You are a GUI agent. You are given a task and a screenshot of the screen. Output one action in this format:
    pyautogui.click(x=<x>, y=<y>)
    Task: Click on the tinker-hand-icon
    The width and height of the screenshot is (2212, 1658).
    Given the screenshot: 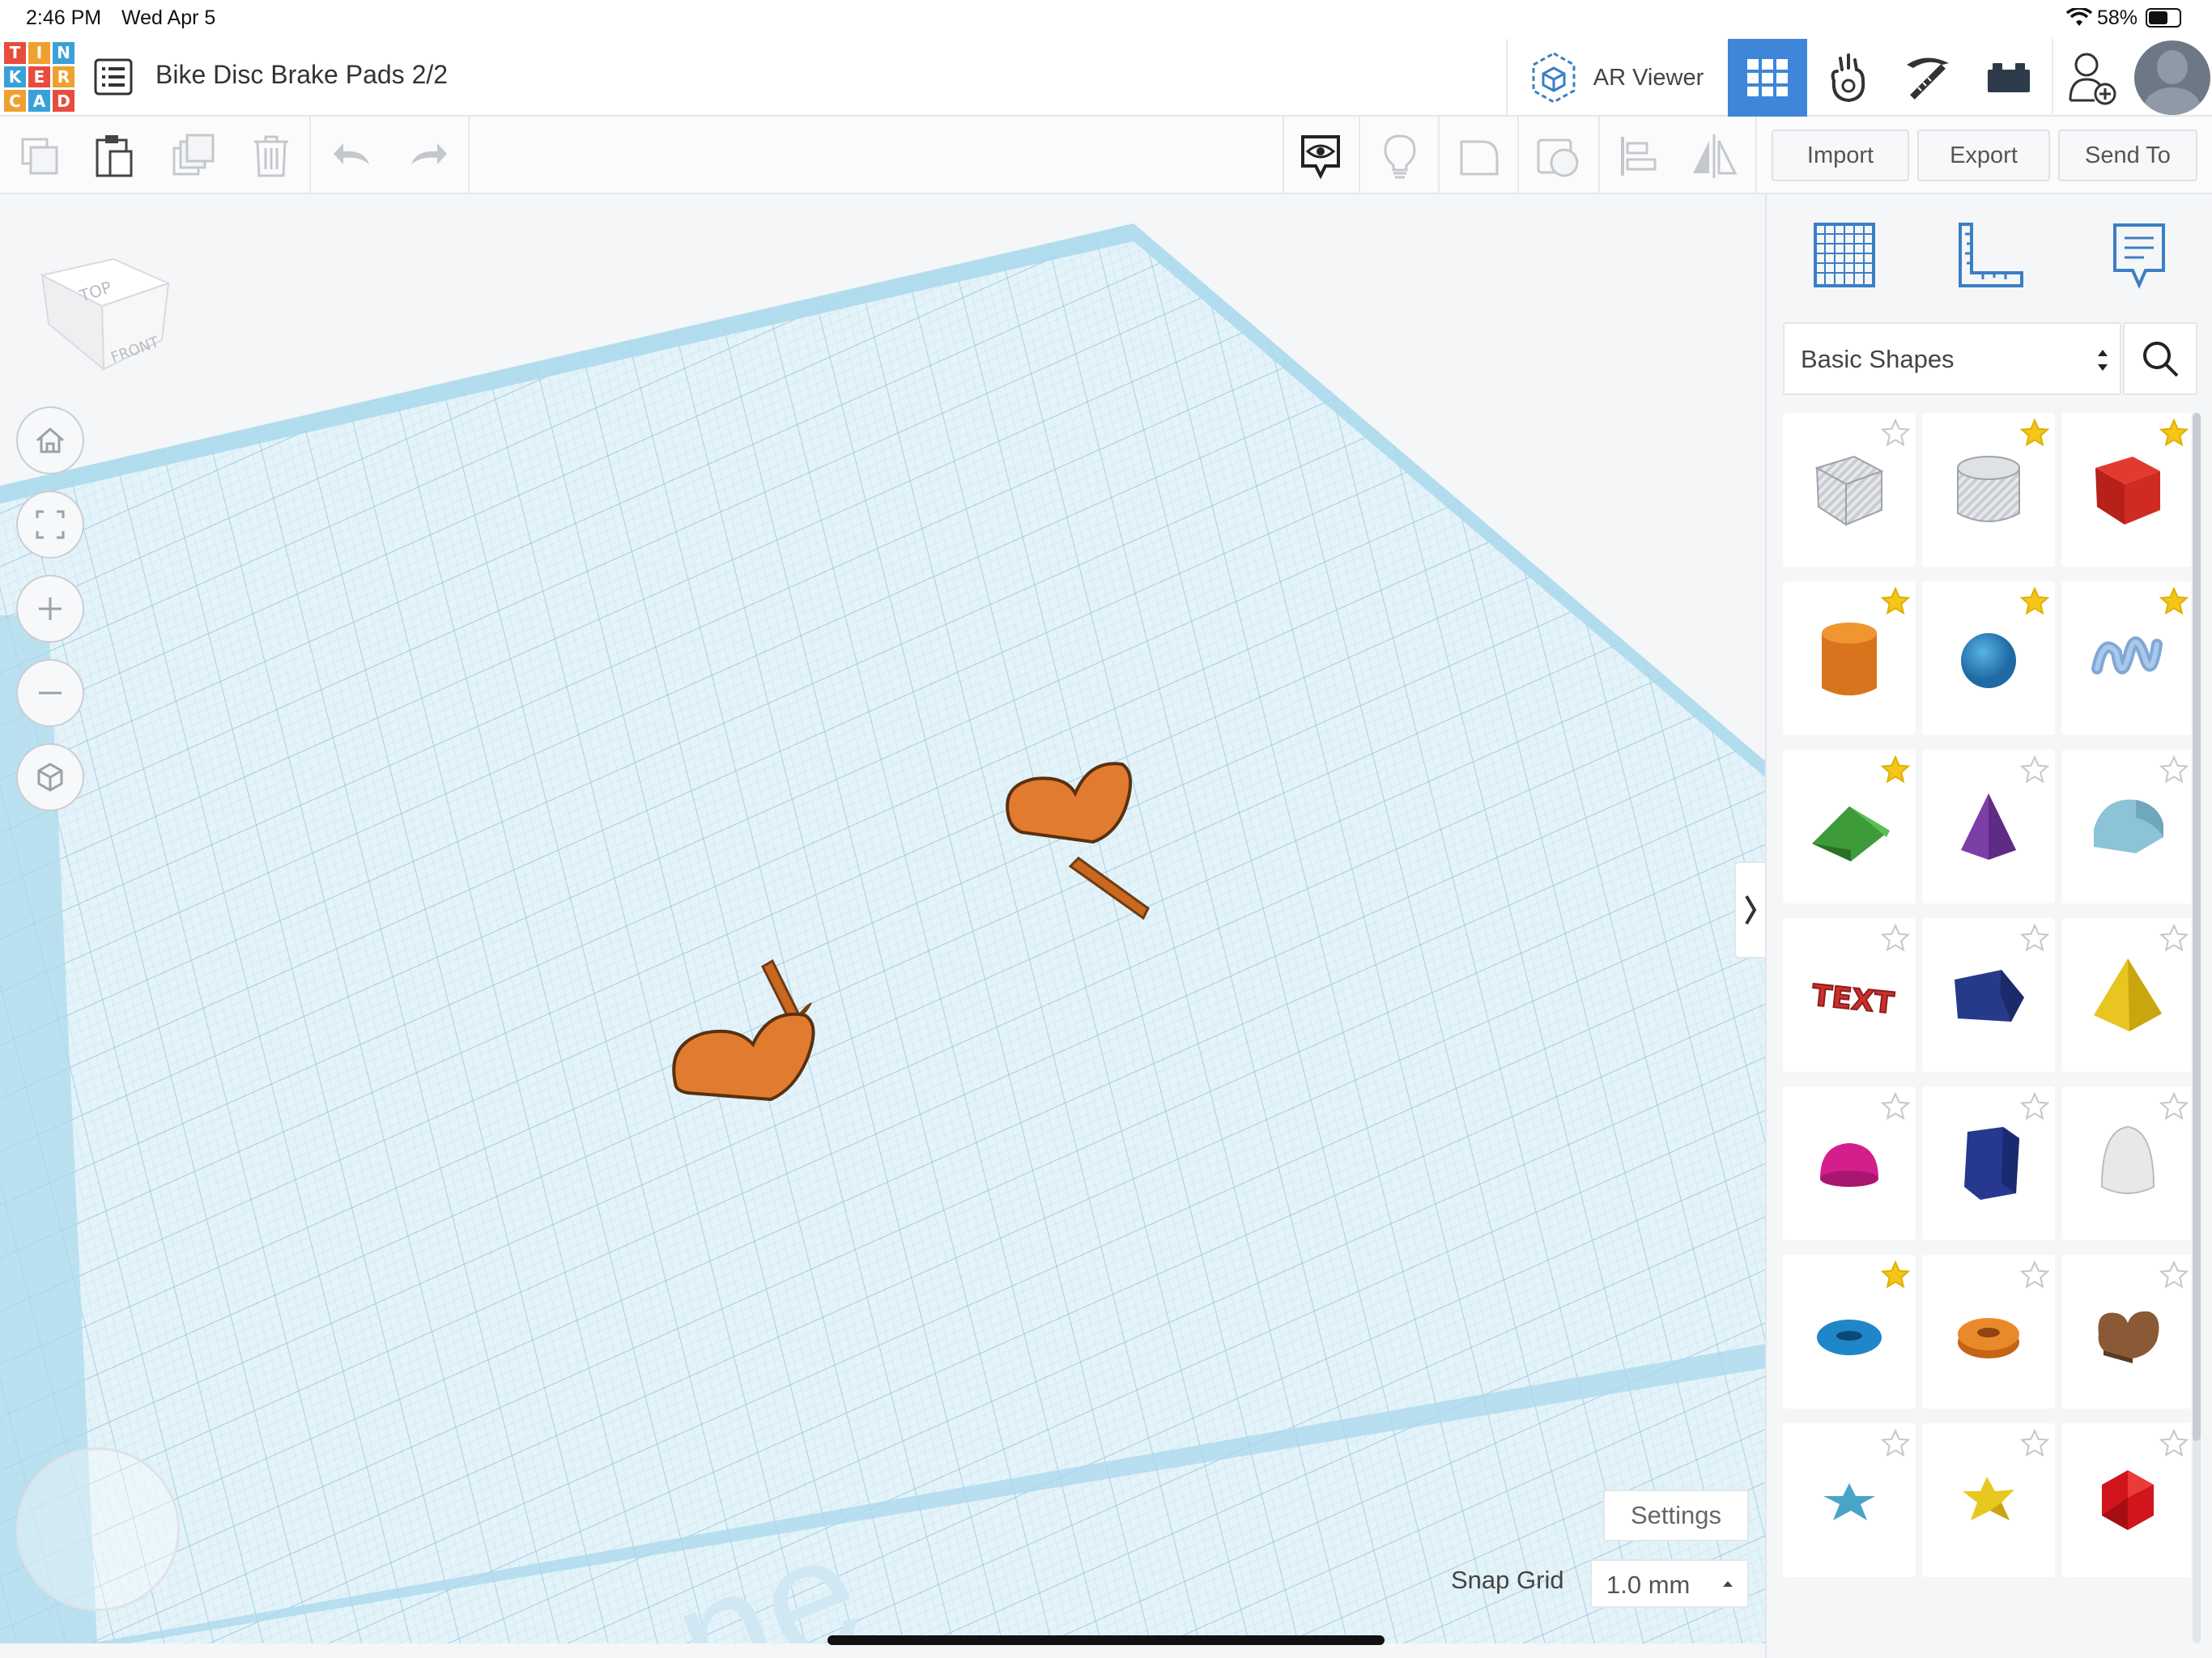 What is the action you would take?
    pyautogui.click(x=1848, y=78)
    